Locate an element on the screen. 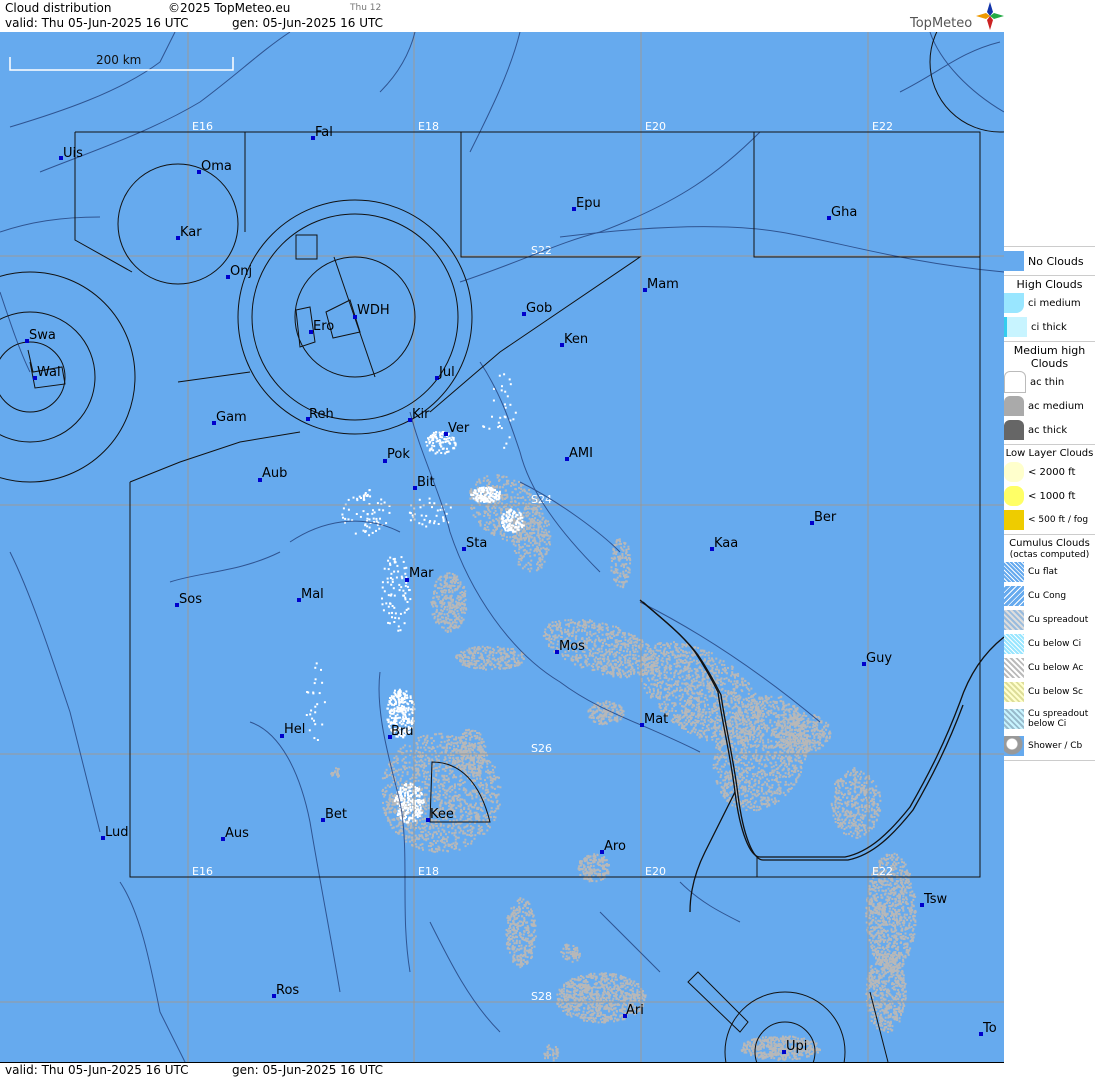 This screenshot has width=1095, height=1078. lon-label-e18-bottom: E18 is located at coordinates (428, 871).